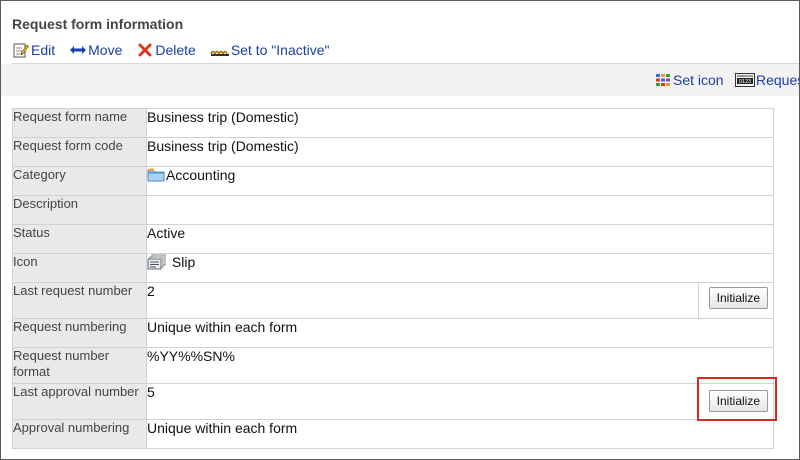 The height and width of the screenshot is (460, 800). I want to click on table-row: Icon Slip, so click(393, 268).